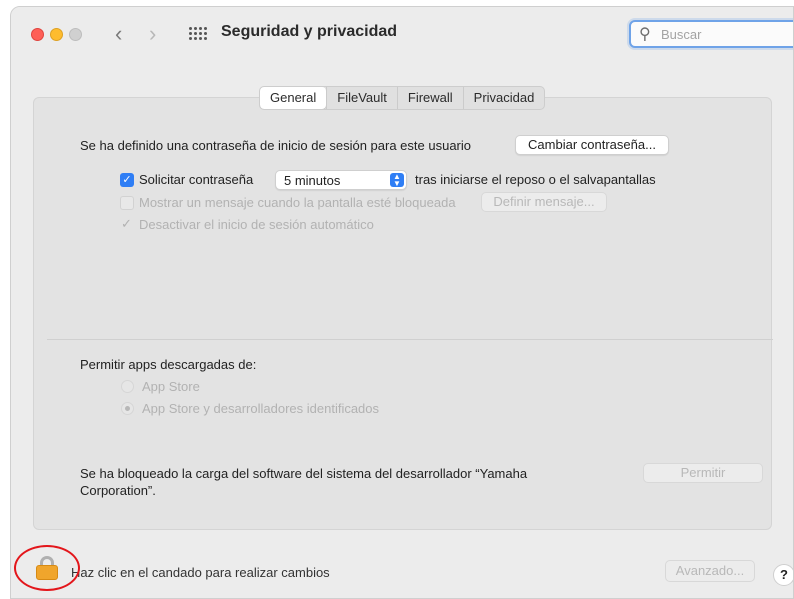 The height and width of the screenshot is (599, 794). What do you see at coordinates (127, 408) in the screenshot?
I see `radio-app-store-identified` at bounding box center [127, 408].